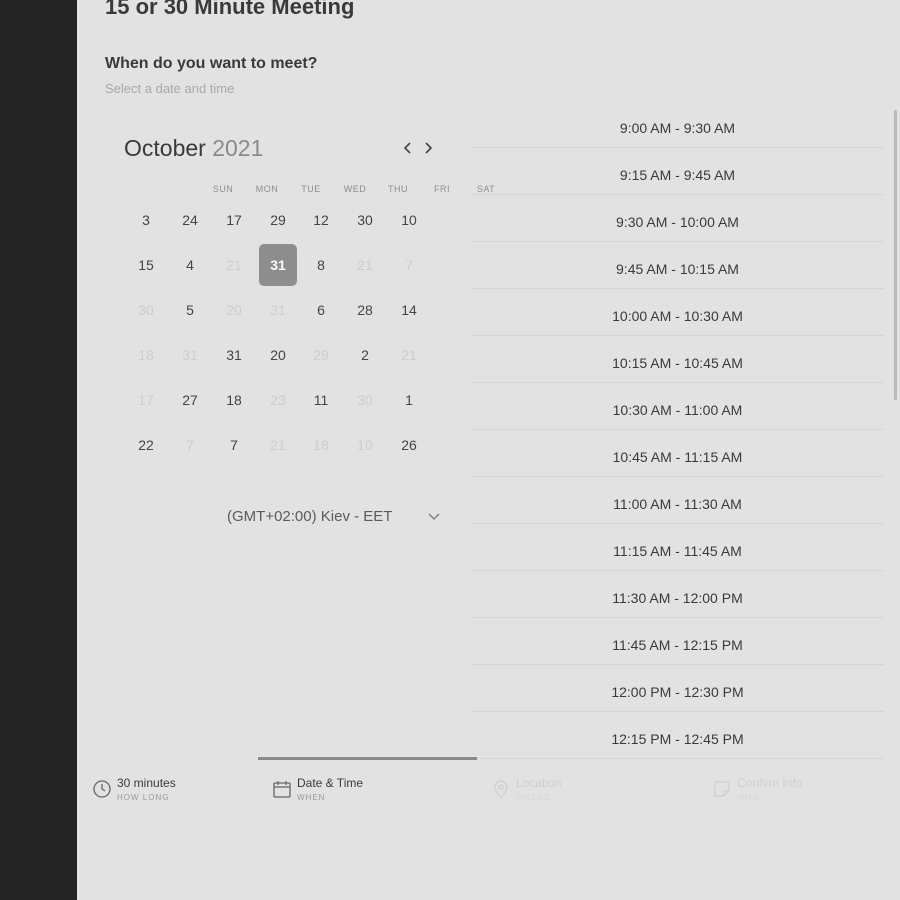  I want to click on time-slot-button: 9:45 AM - 10:15 AM, so click(677, 269).